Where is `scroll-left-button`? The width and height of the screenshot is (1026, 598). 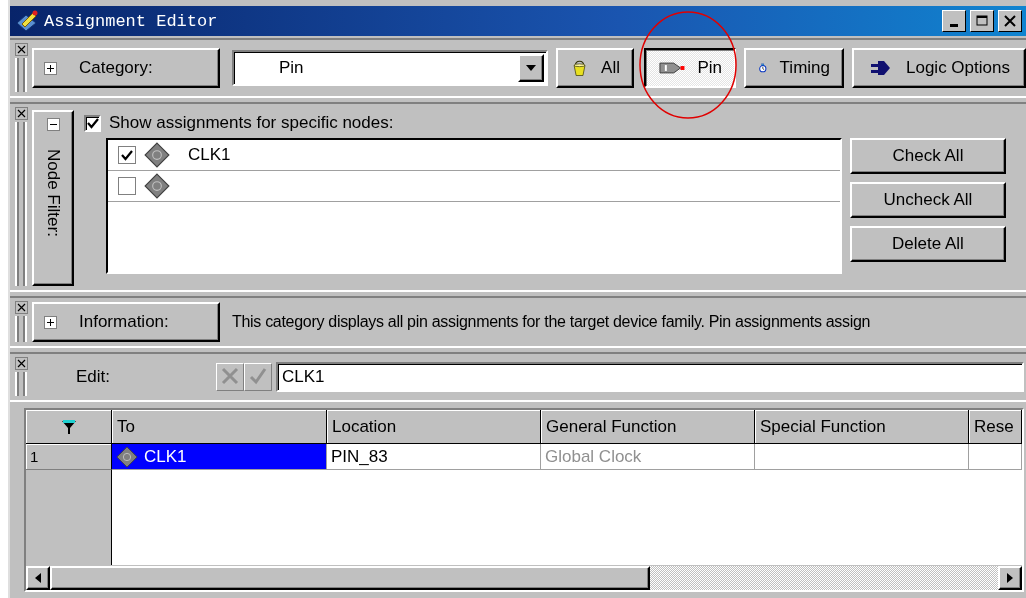 scroll-left-button is located at coordinates (38, 578).